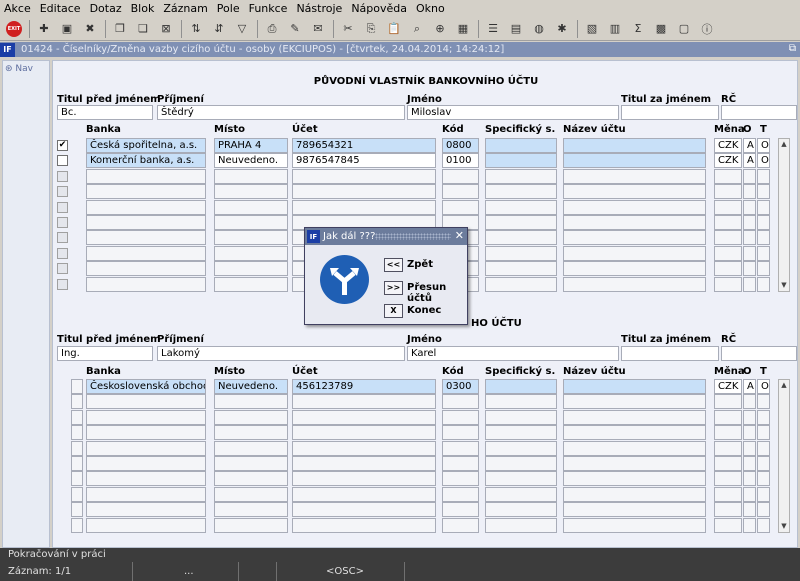  Describe the element at coordinates (120, 29) in the screenshot. I see `duplicate-icon: ❐` at that location.